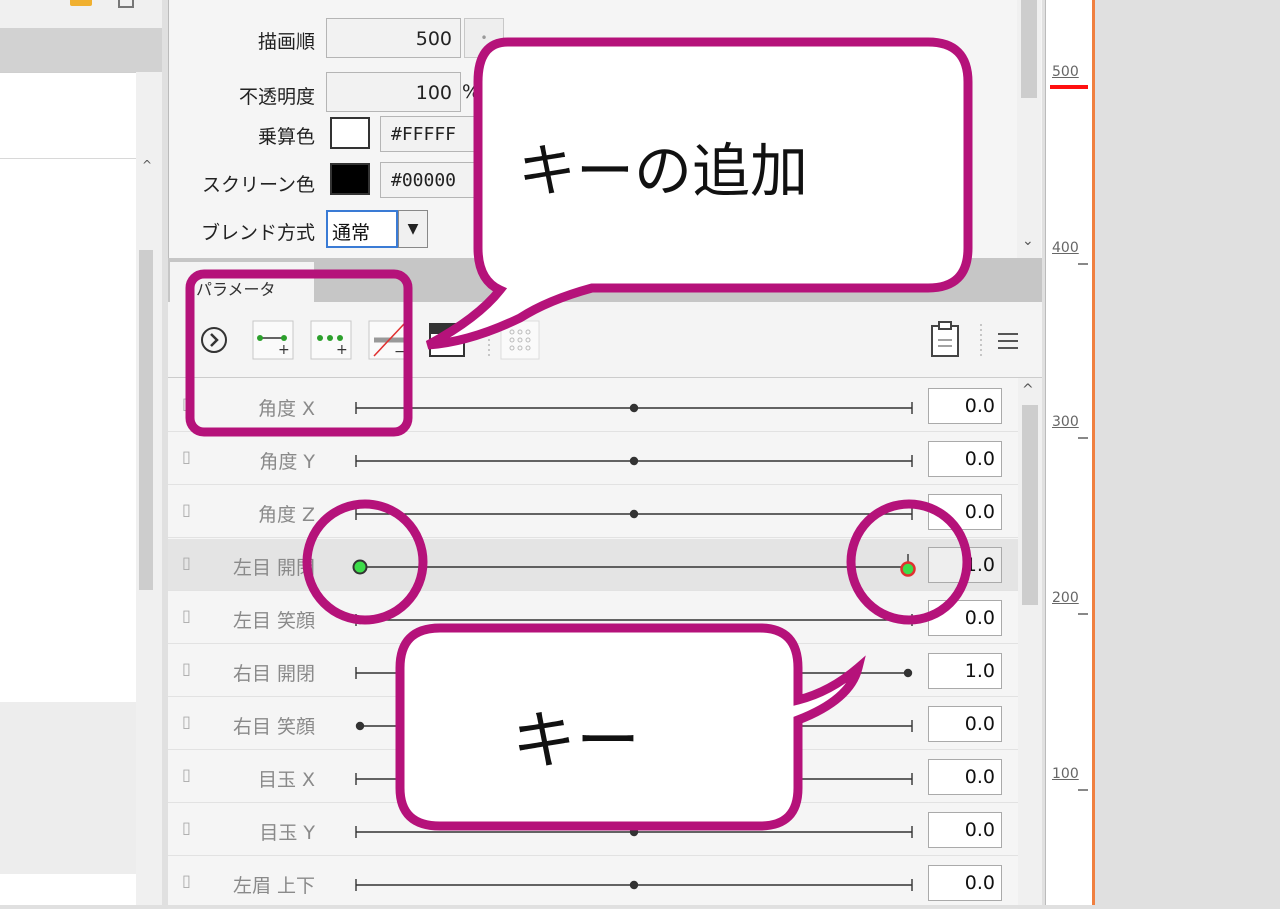  Describe the element at coordinates (68, 889) in the screenshot. I see `left-list-footer` at that location.